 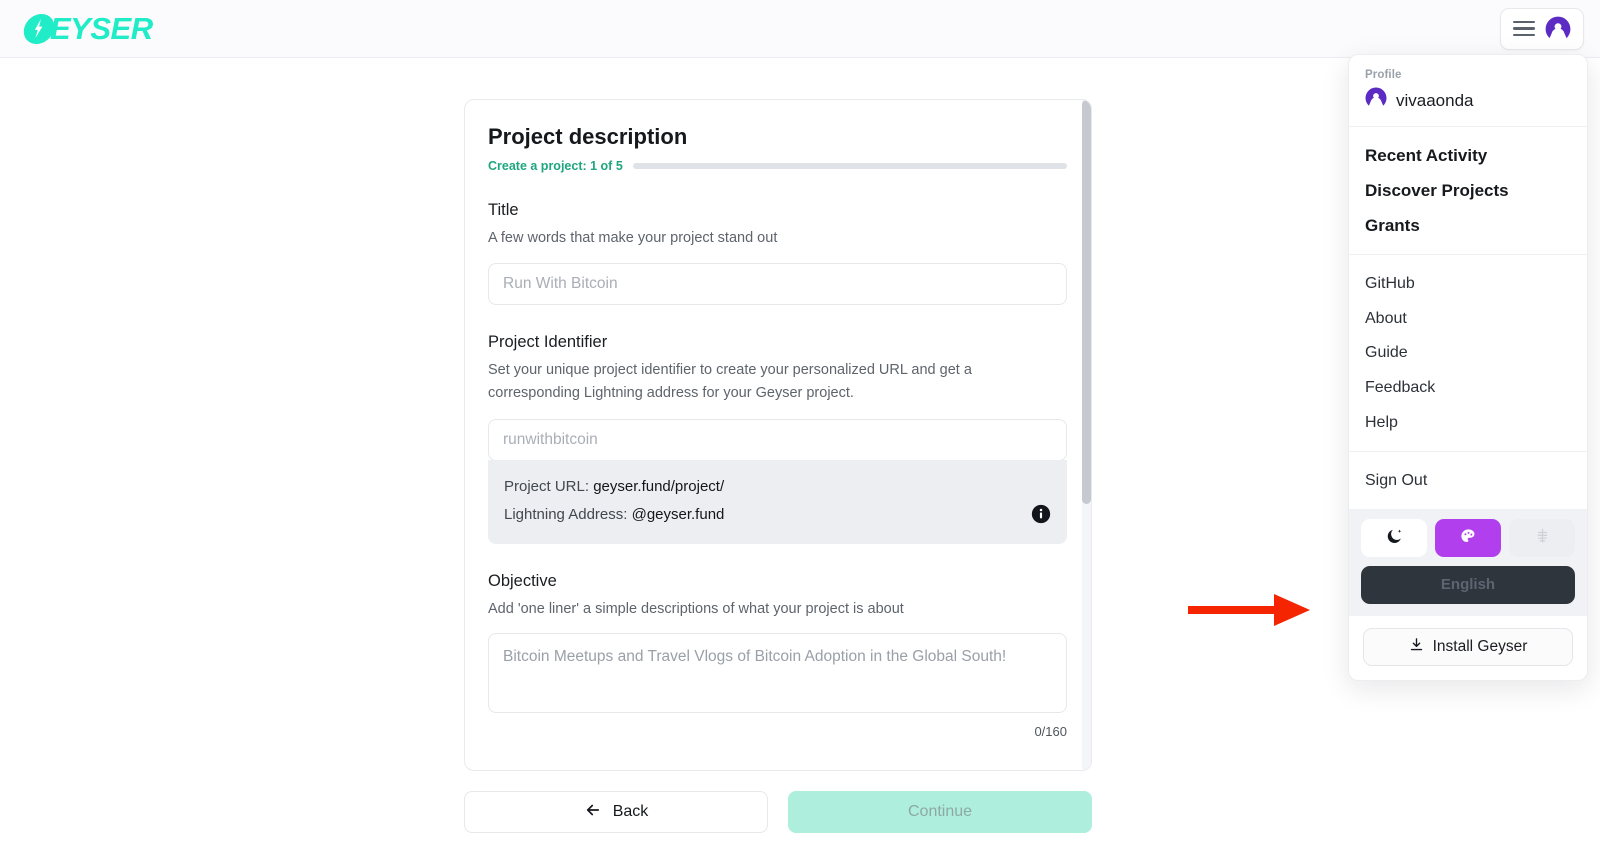 What do you see at coordinates (1383, 75) in the screenshot?
I see `profile-section-label: Profile` at bounding box center [1383, 75].